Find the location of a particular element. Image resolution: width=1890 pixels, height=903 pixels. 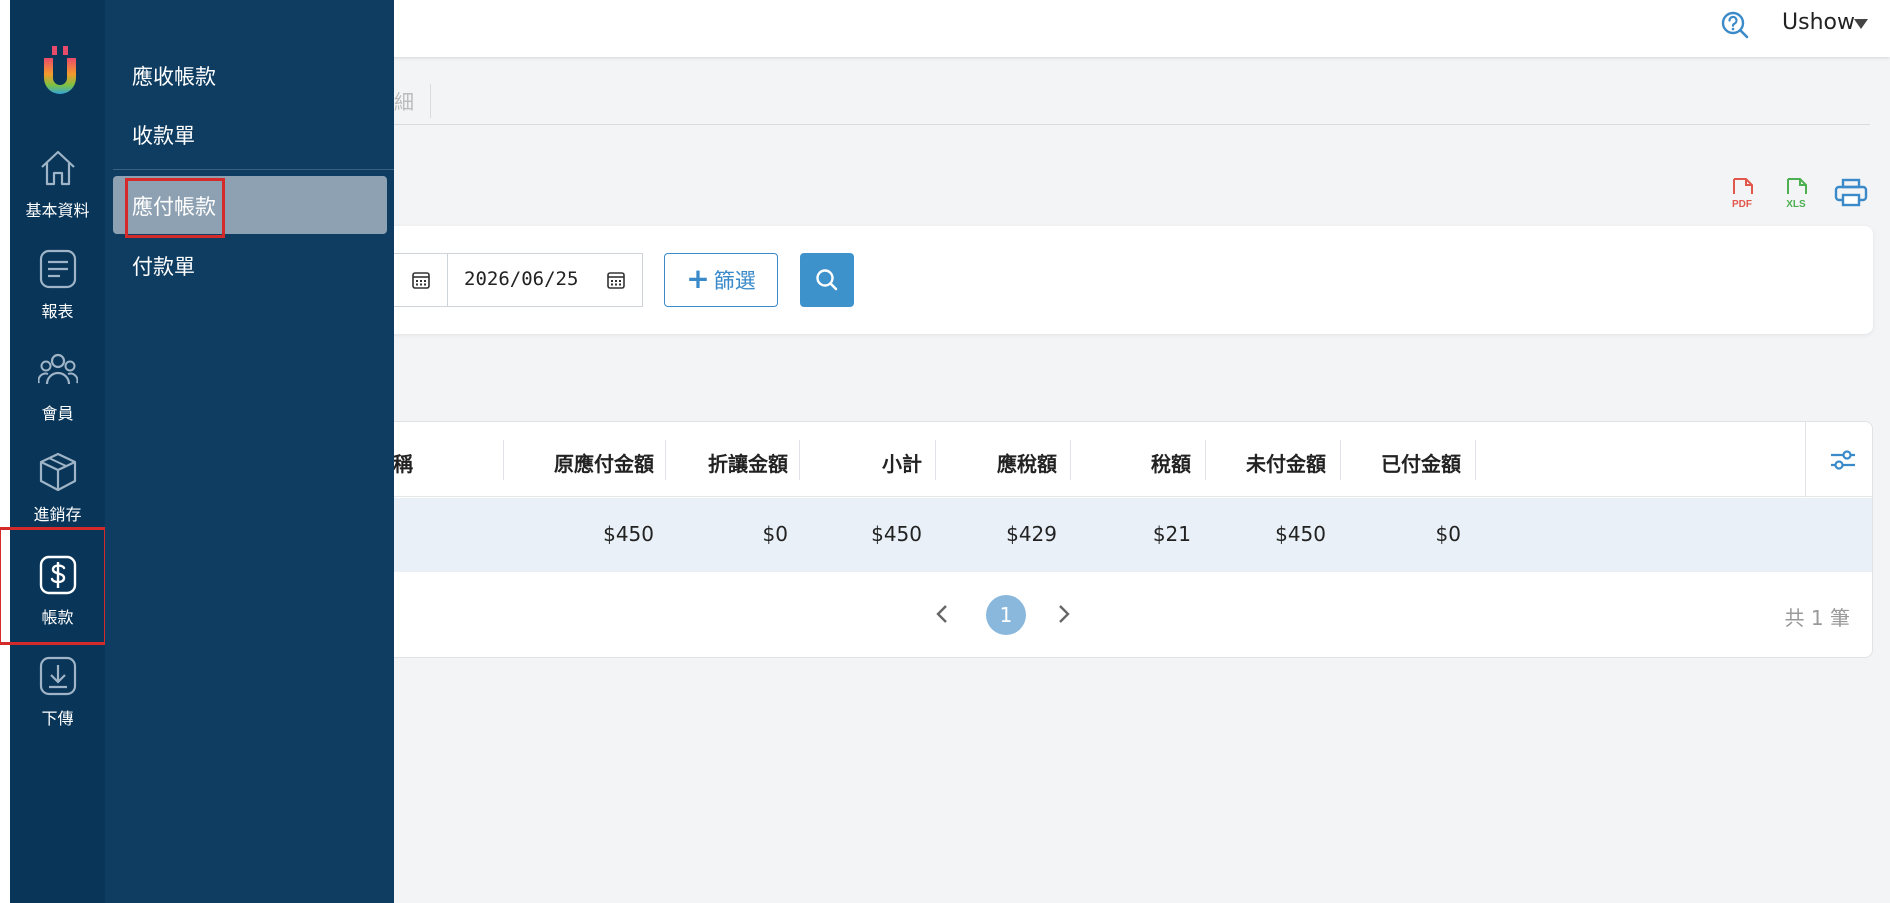

export-pdf-icon: PDF is located at coordinates (1742, 193).